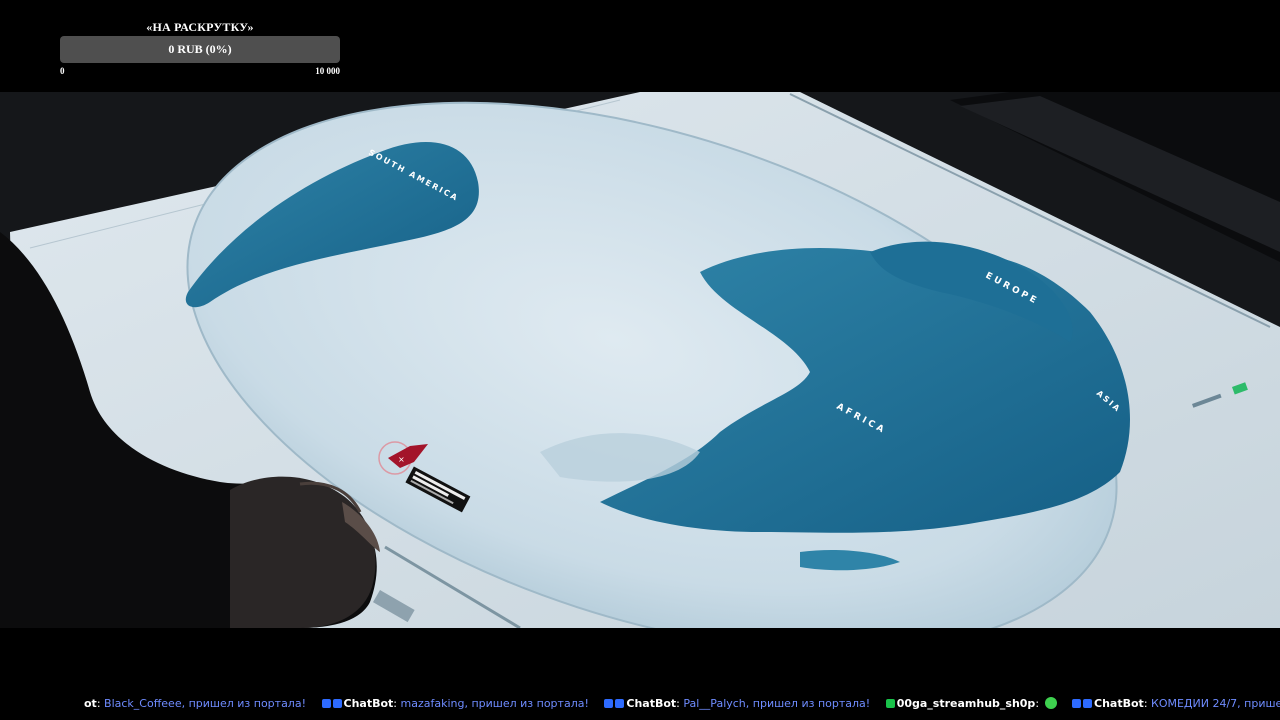 The width and height of the screenshot is (1280, 720). Describe the element at coordinates (494, 703) in the screenshot. I see `chat-text: mazafaking, пришел из портала!` at that location.